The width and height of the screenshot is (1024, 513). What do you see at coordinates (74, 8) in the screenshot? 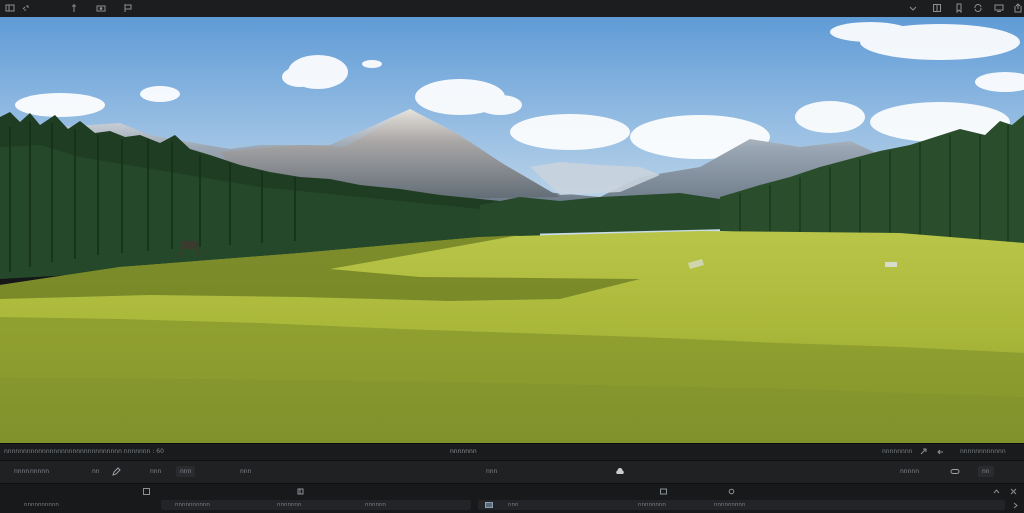
I see `pin-icon` at bounding box center [74, 8].